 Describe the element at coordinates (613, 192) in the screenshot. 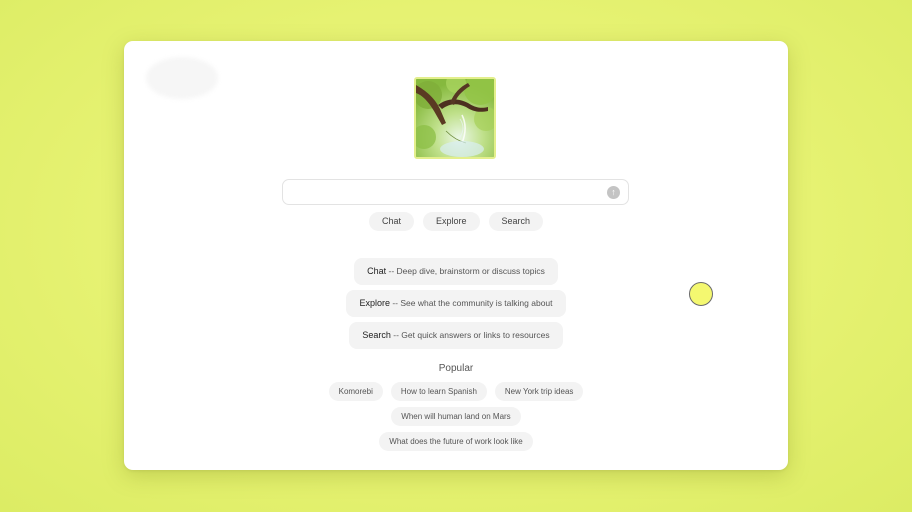

I see `arrow-up-icon: ↑` at that location.